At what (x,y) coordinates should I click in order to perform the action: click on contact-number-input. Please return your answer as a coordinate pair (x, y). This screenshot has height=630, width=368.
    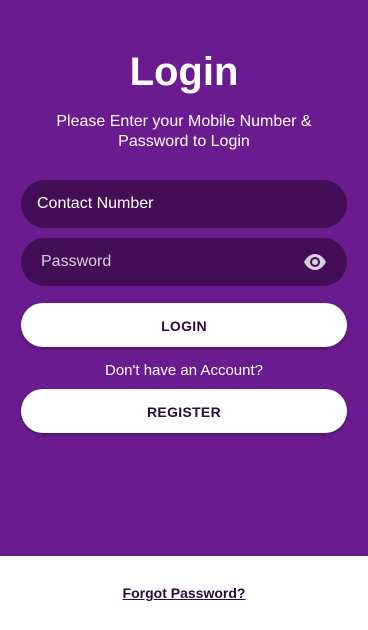
    Looking at the image, I should click on (184, 204).